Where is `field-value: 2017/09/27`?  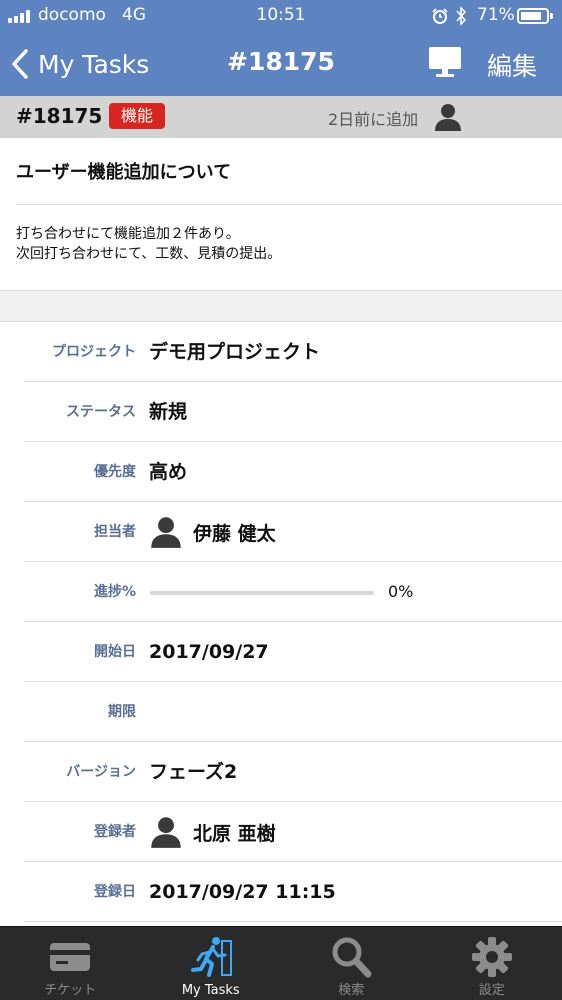
field-value: 2017/09/27 is located at coordinates (209, 652).